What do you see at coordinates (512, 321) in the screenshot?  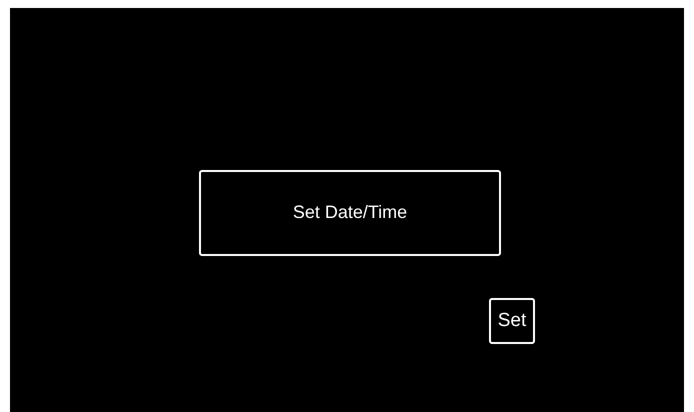 I see `set-button: Set` at bounding box center [512, 321].